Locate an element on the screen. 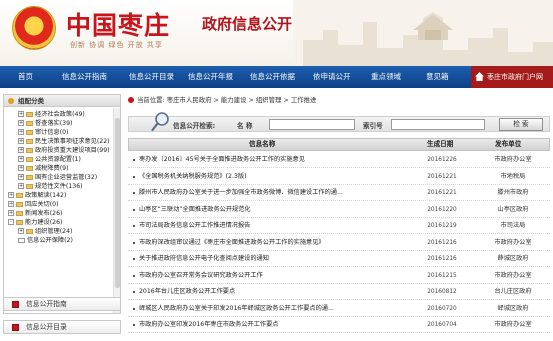 The width and height of the screenshot is (553, 341). tree-item-label: 组织管理(24) is located at coordinates (53, 231).